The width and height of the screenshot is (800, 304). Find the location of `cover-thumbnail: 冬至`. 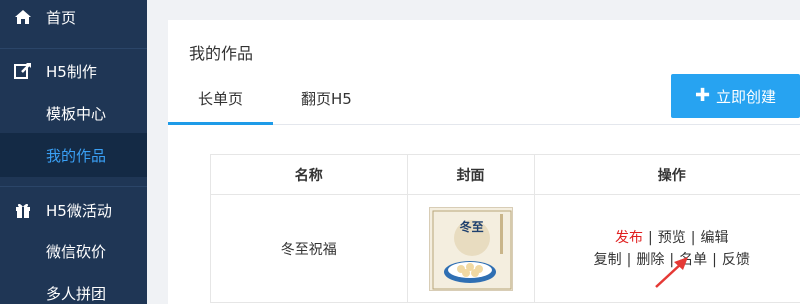

cover-thumbnail: 冬至 is located at coordinates (470, 248).